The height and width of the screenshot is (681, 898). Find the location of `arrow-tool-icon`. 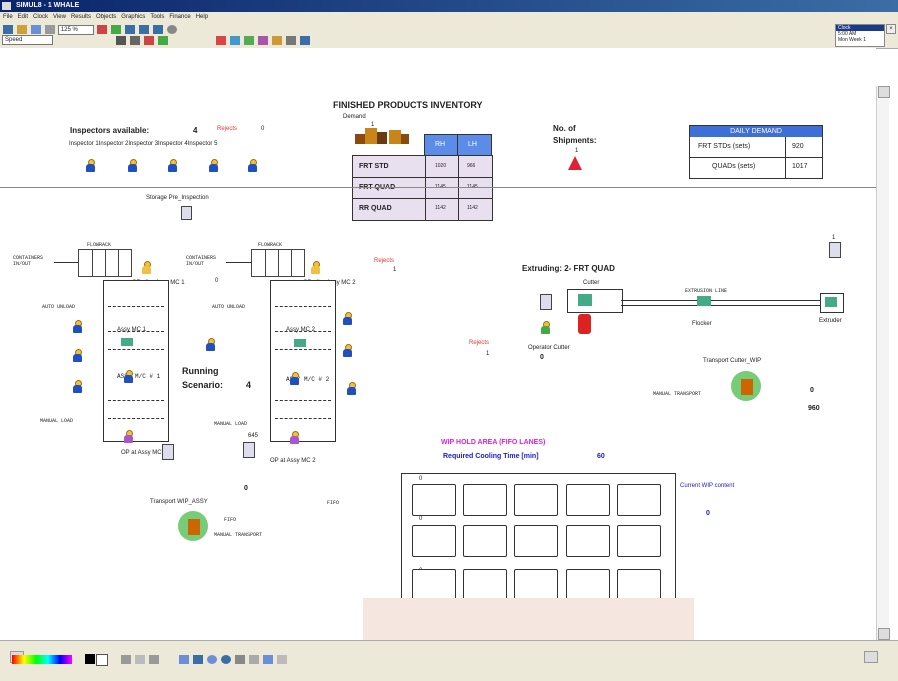

arrow-tool-icon is located at coordinates (281, 659).